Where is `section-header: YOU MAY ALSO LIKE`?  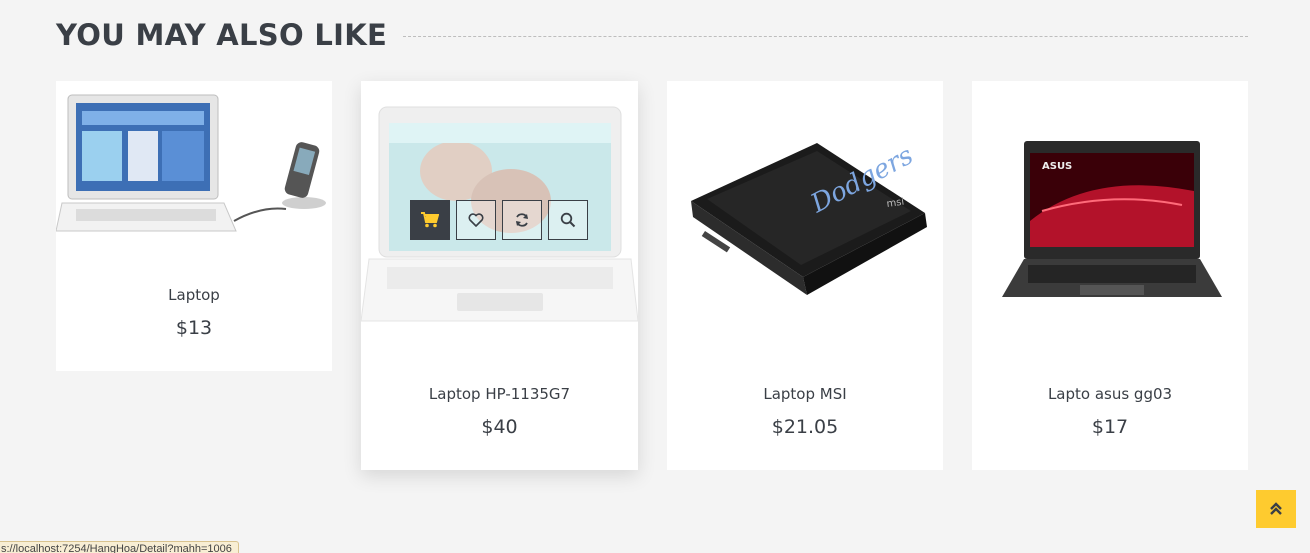
section-header: YOU MAY ALSO LIKE is located at coordinates (652, 35).